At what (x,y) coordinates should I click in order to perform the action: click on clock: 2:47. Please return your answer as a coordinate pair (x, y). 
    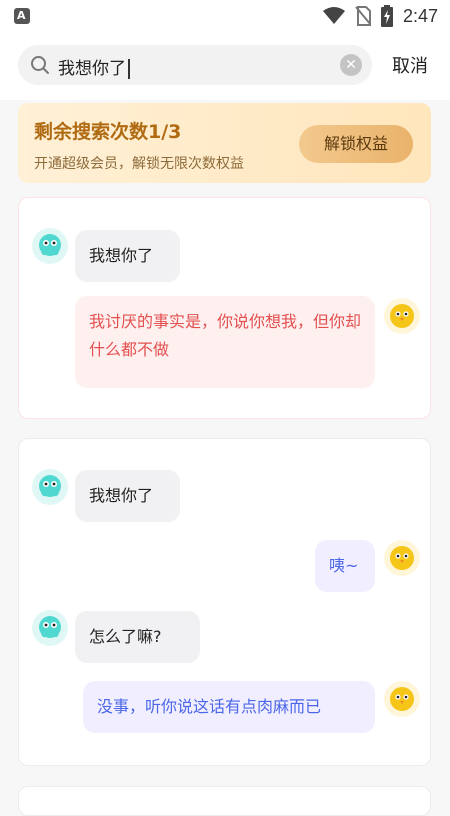
    Looking at the image, I should click on (420, 15).